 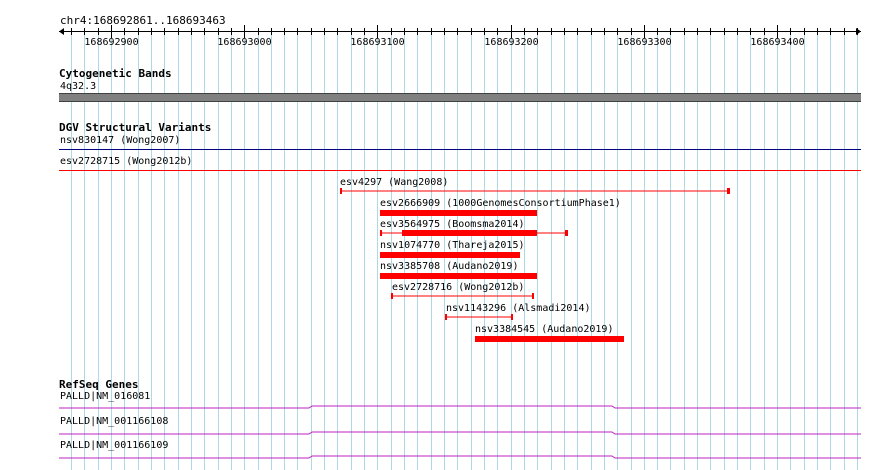 What do you see at coordinates (452, 245) in the screenshot?
I see `variant-label: nsv1074770 (Thareja2015)` at bounding box center [452, 245].